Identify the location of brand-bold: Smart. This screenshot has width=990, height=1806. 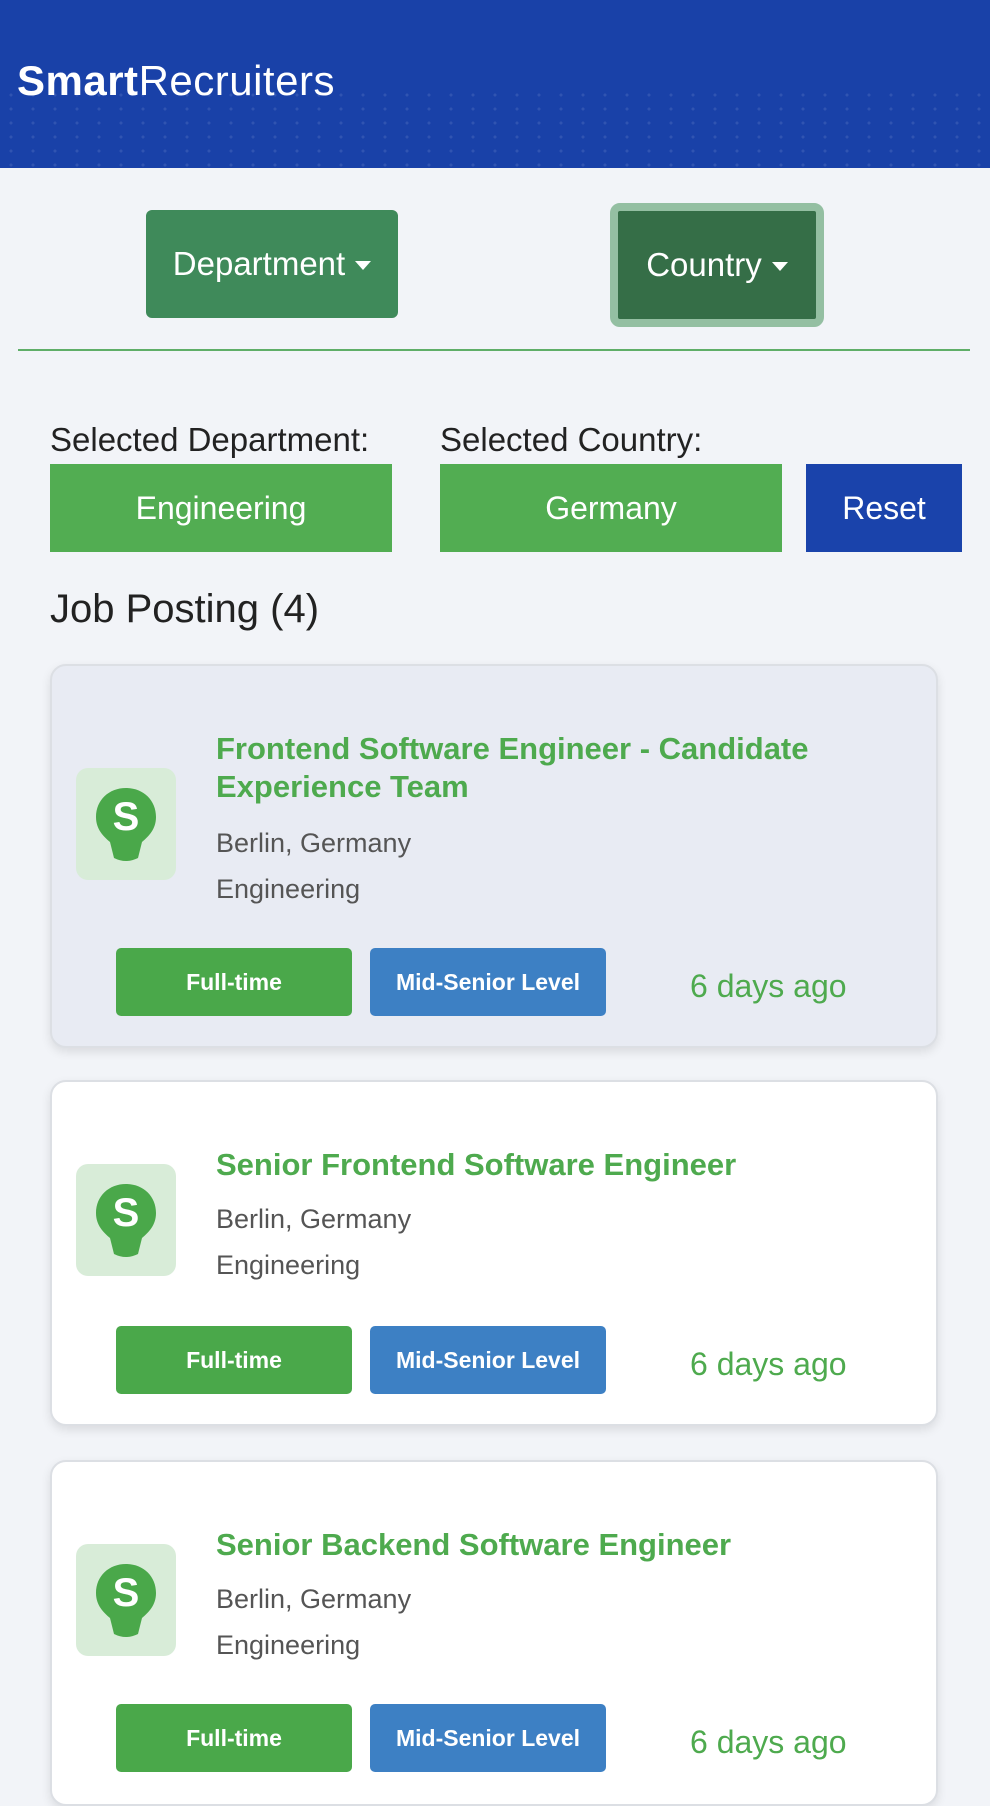
(78, 80).